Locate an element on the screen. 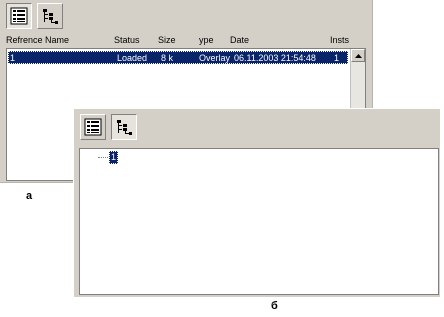 This screenshot has width=444, height=317. arrow-up-icon is located at coordinates (358, 55).